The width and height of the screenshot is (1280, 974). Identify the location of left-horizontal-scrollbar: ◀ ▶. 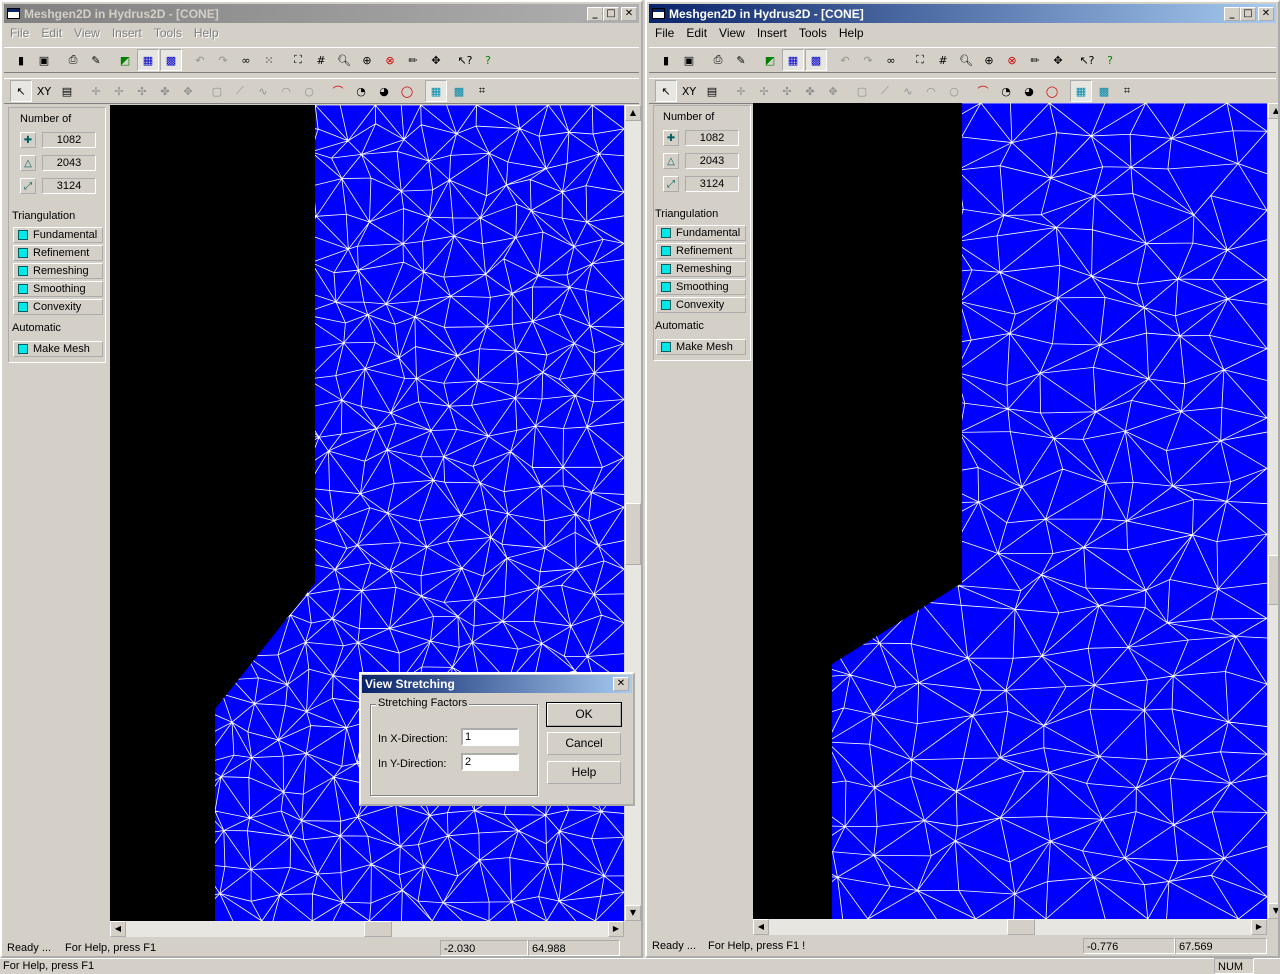
(367, 929).